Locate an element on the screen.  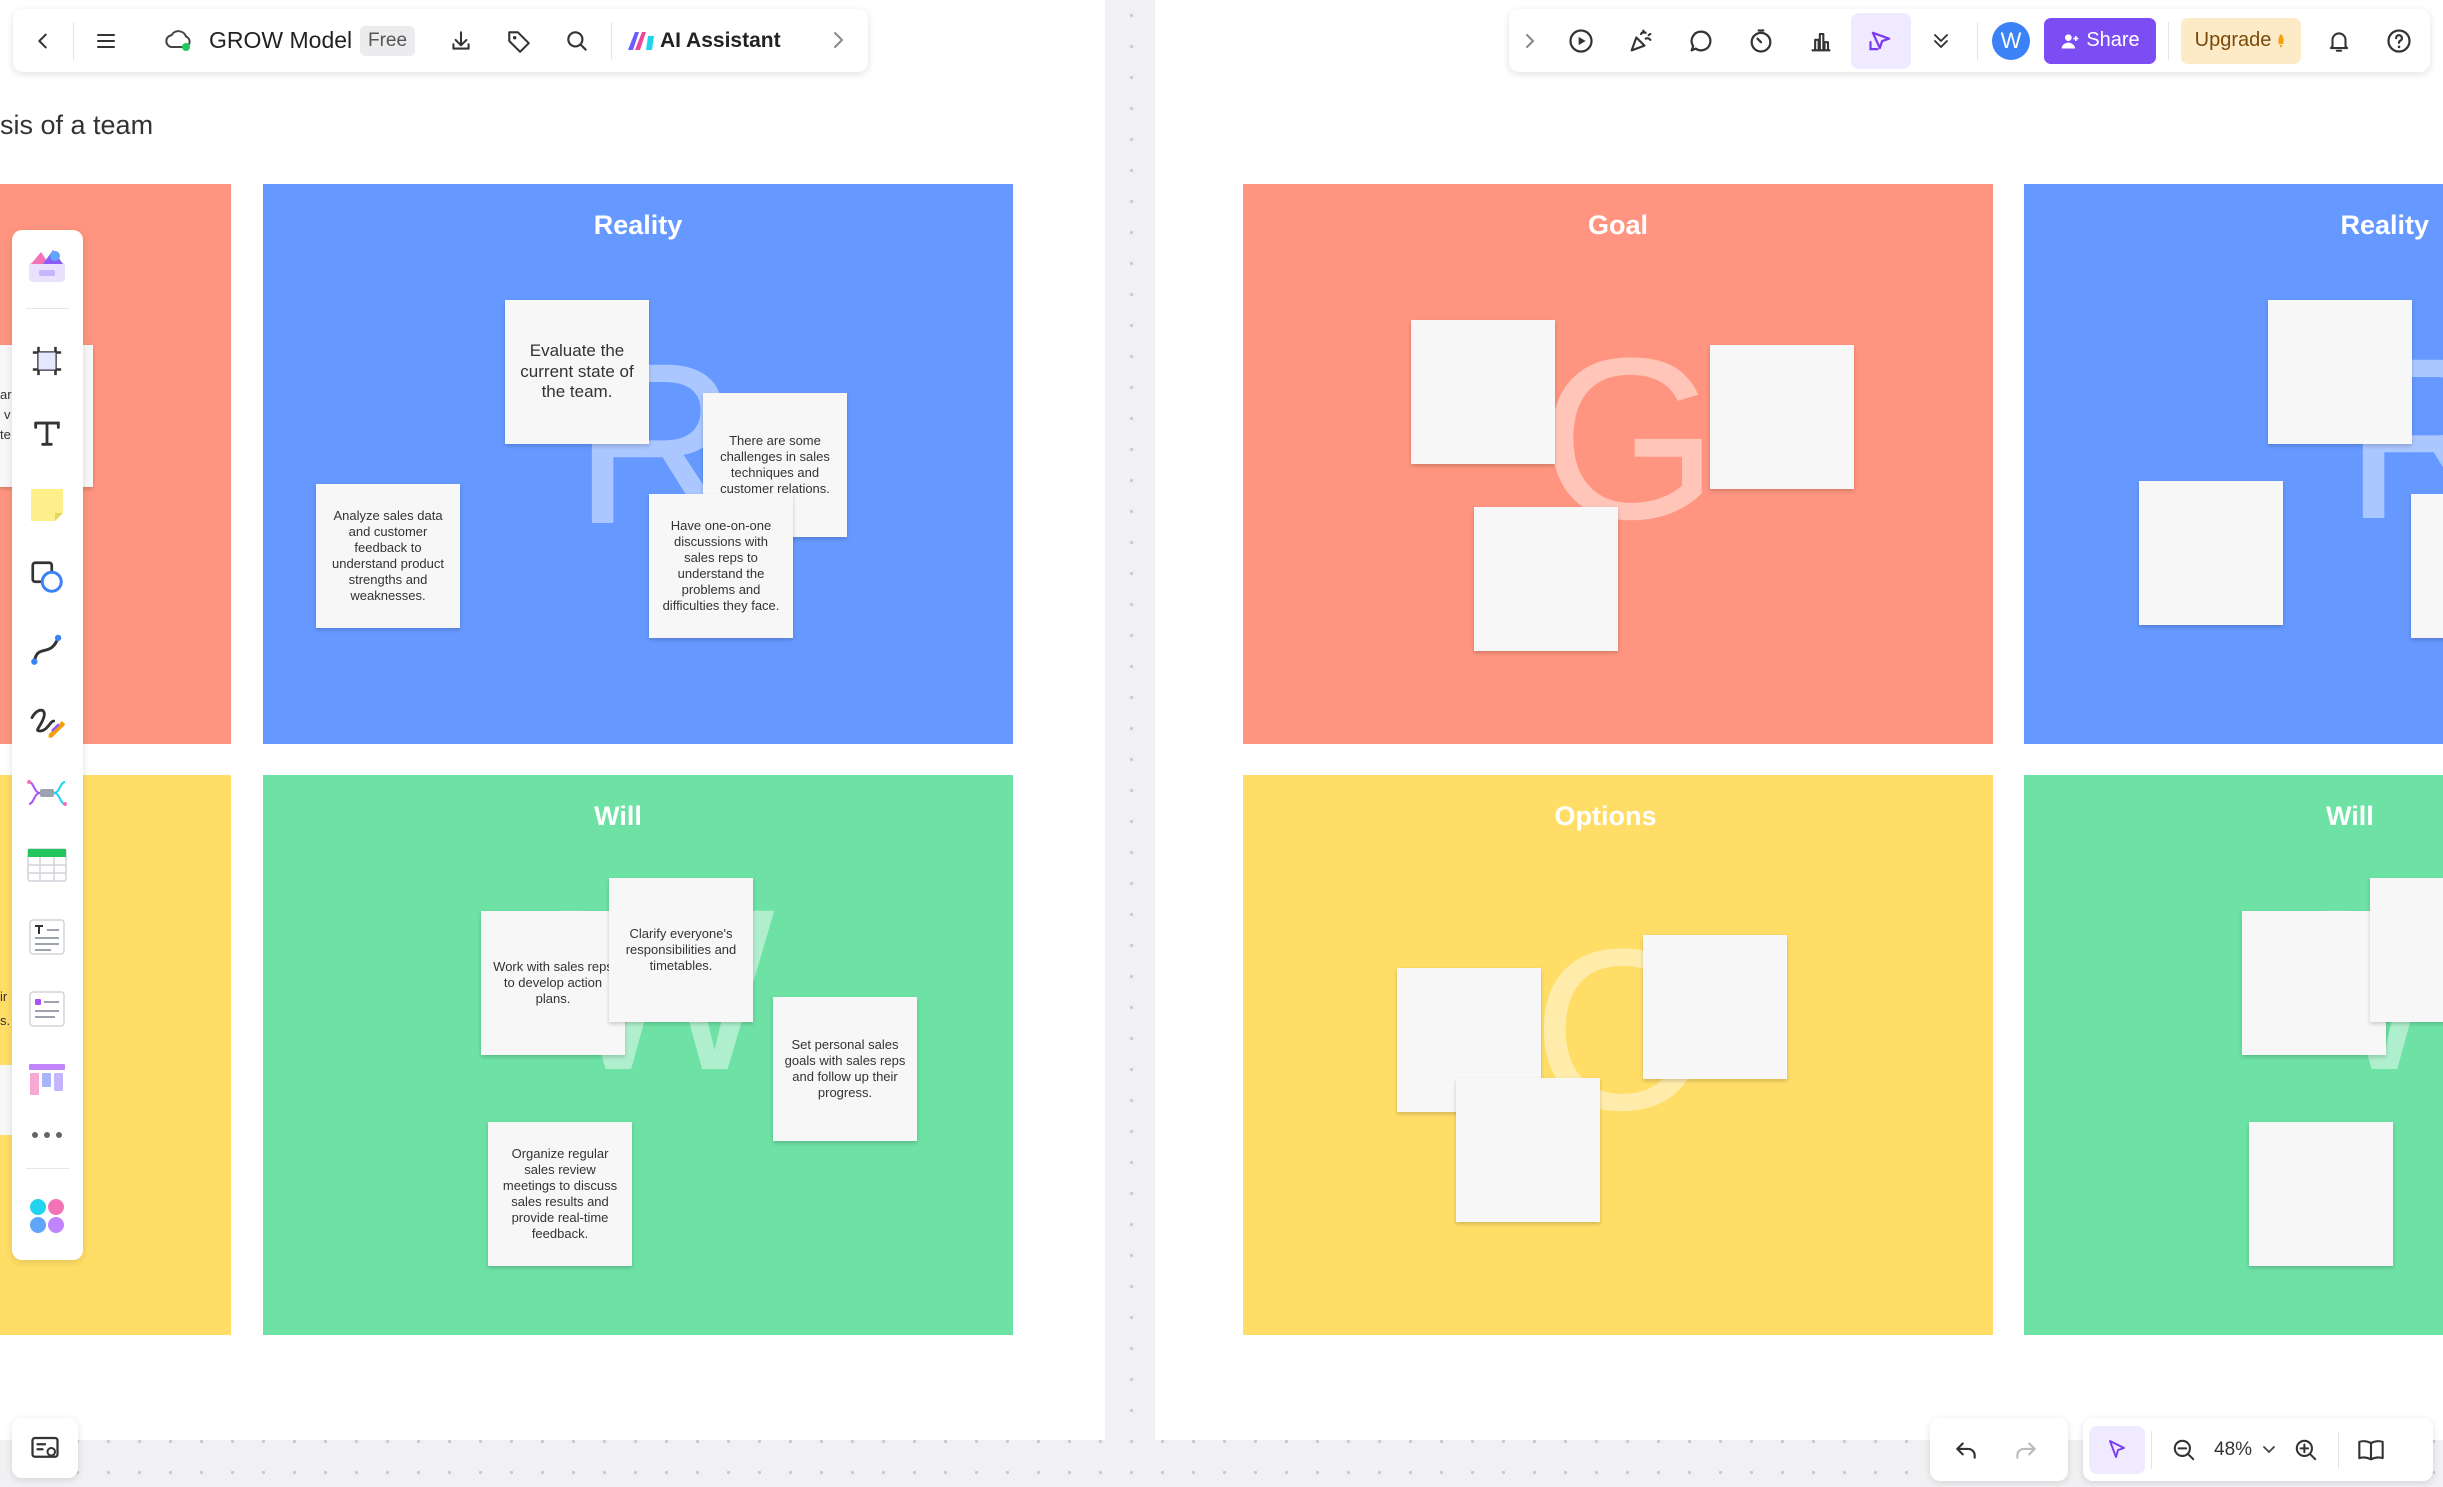
help-button is located at coordinates (2399, 41).